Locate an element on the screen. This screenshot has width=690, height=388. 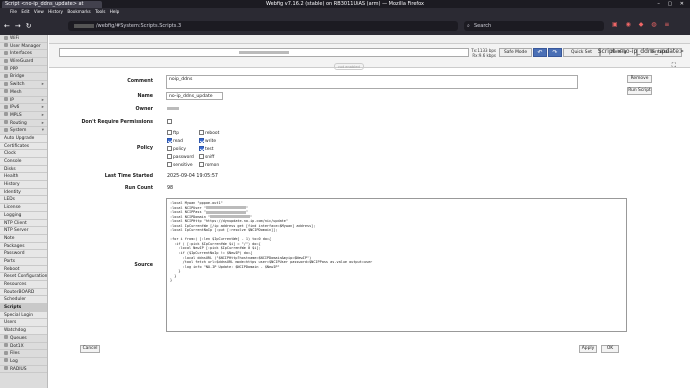
sidebar-item-auto-upgrade: Auto Upgrade is located at coordinates (23, 138).